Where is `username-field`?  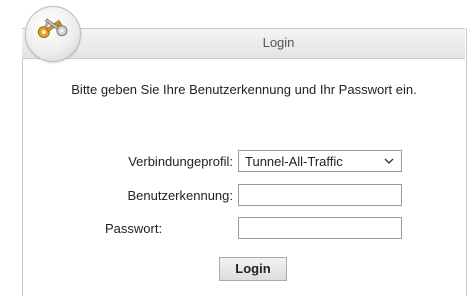 username-field is located at coordinates (320, 195).